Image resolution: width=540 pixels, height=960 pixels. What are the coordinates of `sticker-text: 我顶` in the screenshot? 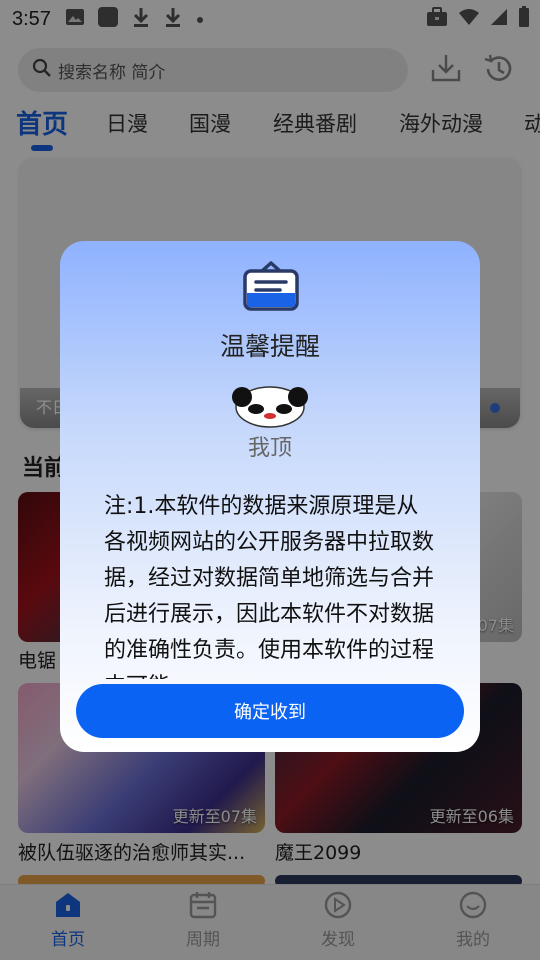 It's located at (270, 448).